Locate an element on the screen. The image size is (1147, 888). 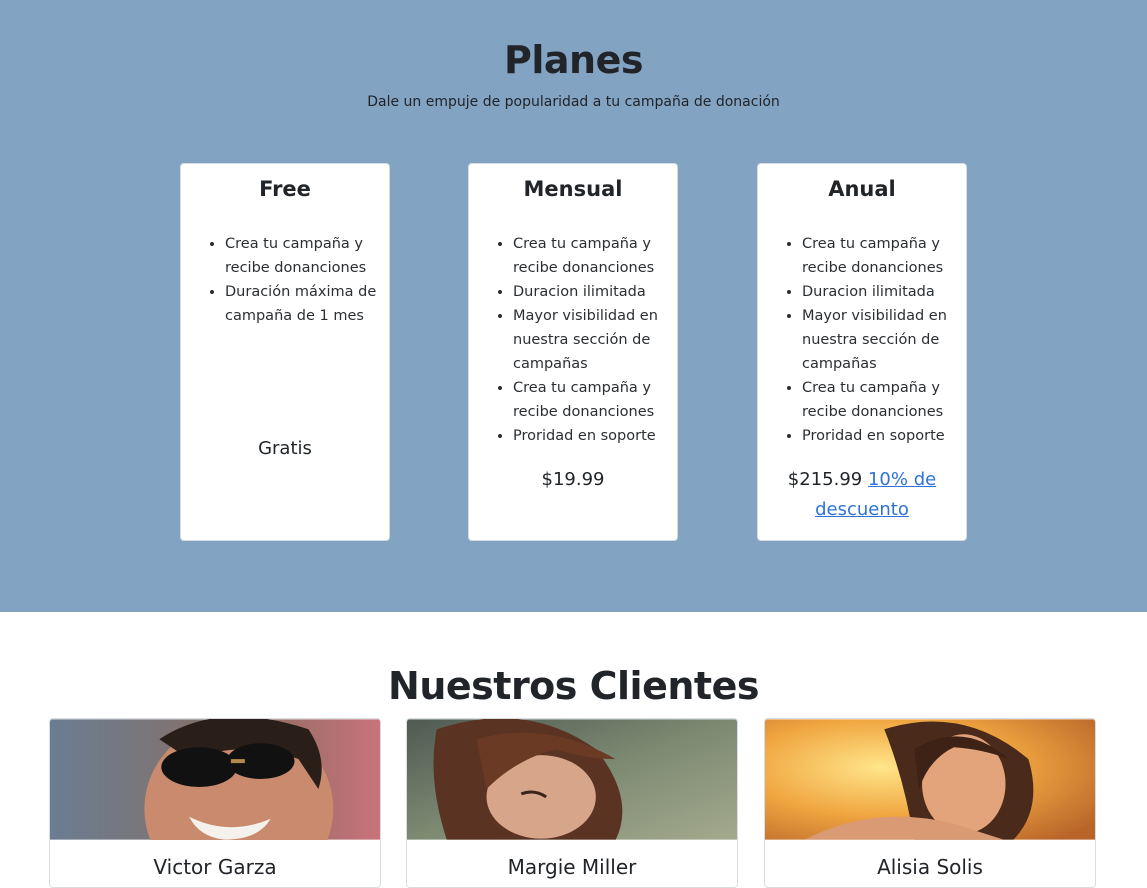
plan-title: Anual is located at coordinates (862, 189).